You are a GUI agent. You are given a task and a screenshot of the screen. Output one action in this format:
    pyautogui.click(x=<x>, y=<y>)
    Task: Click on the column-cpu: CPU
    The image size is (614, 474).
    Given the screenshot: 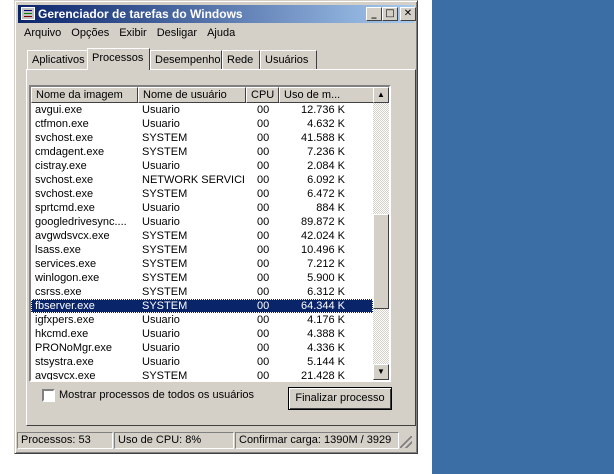 What is the action you would take?
    pyautogui.click(x=262, y=95)
    